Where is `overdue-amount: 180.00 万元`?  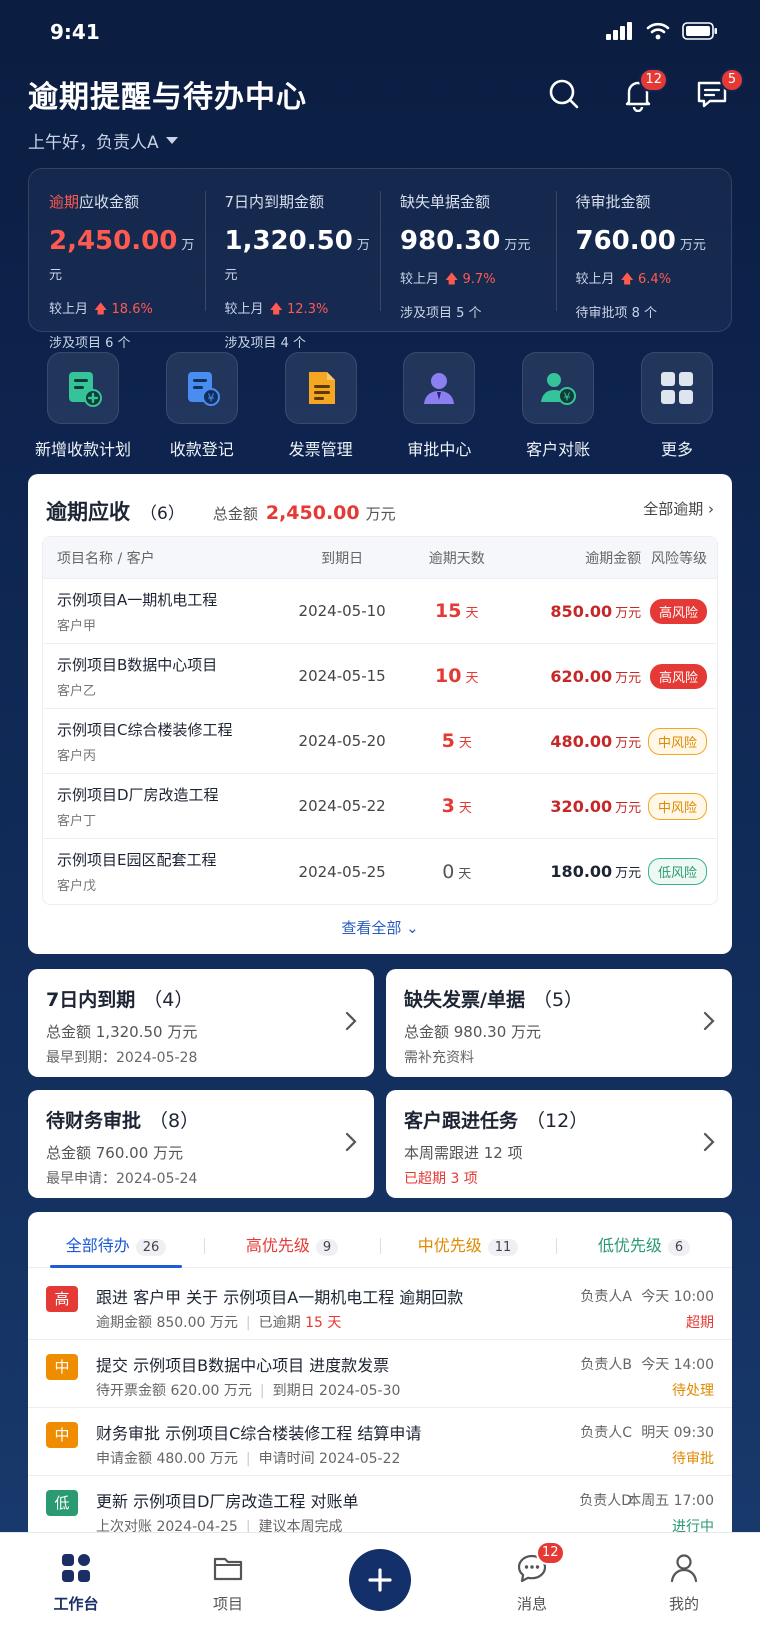 overdue-amount: 180.00 万元 is located at coordinates (596, 871).